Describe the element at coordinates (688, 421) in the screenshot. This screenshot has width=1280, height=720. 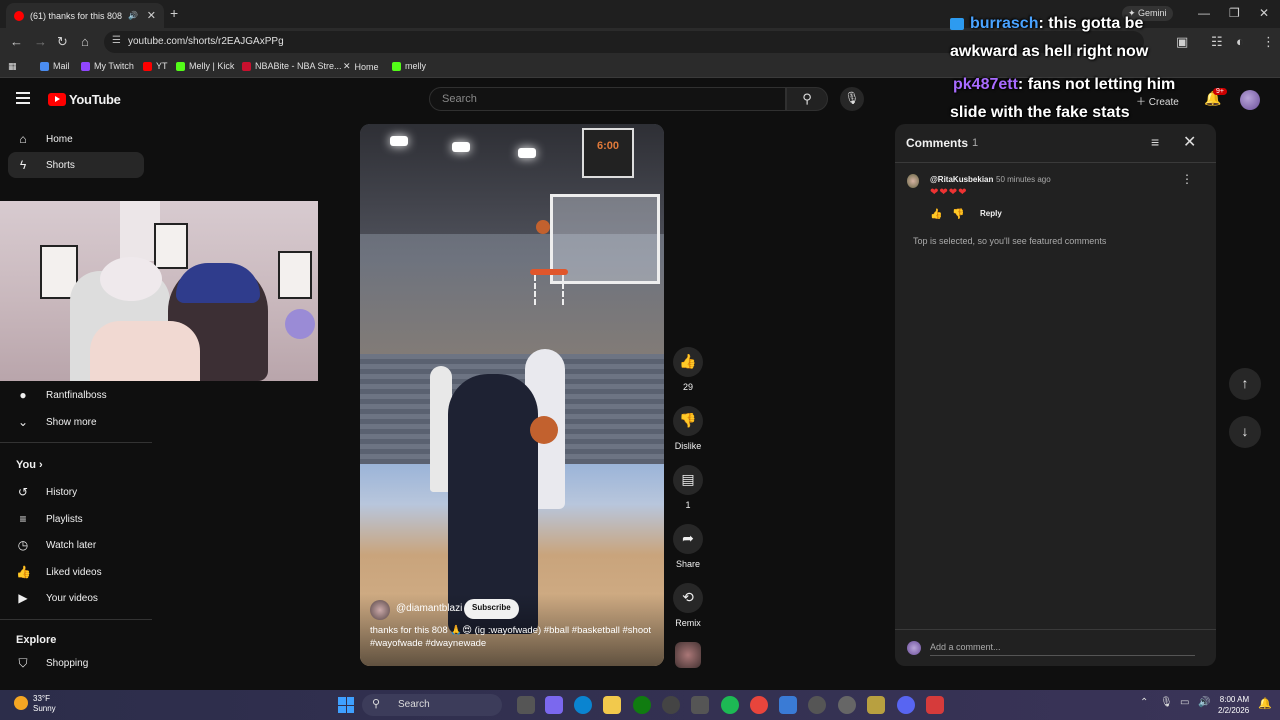
I see `dislike-button: 👎` at that location.